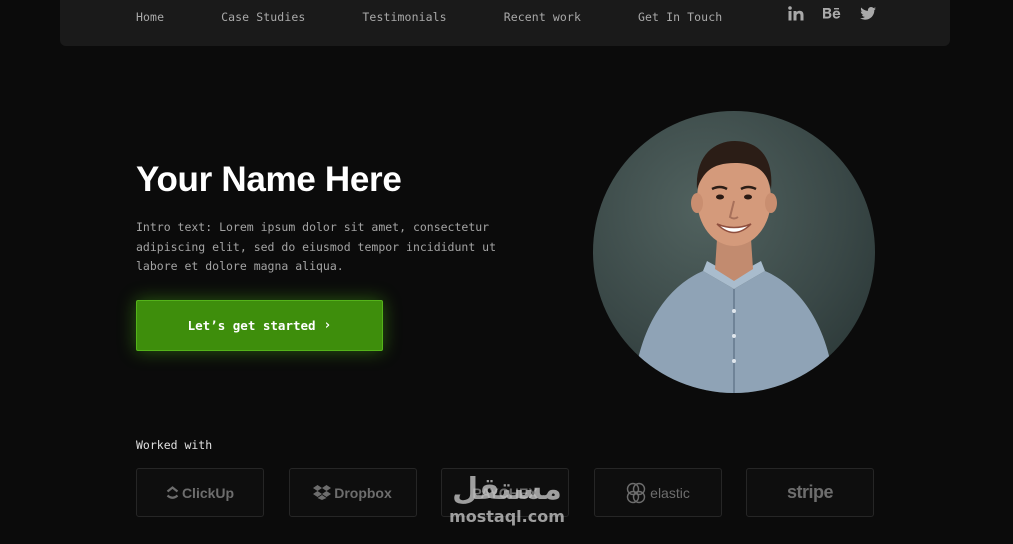 This screenshot has width=1013, height=544. I want to click on social-links, so click(841, 13).